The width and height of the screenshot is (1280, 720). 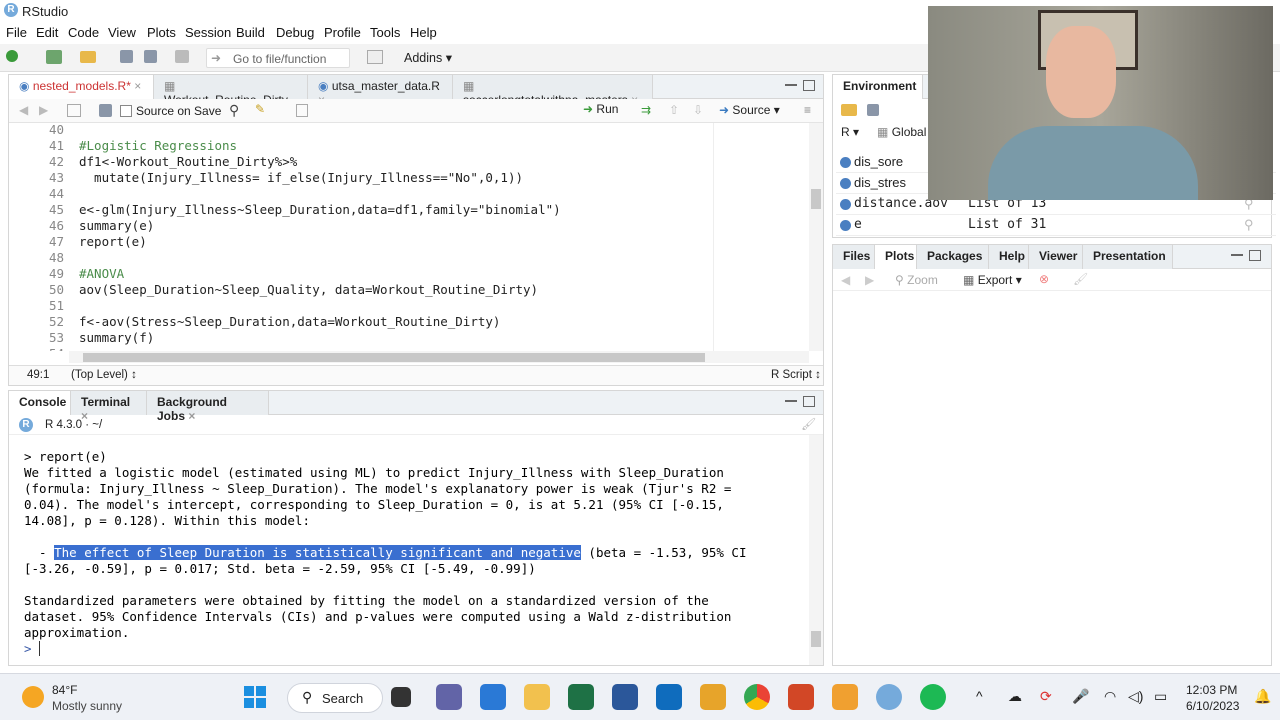 I want to click on magic-wand-icon: ✎, so click(x=260, y=109).